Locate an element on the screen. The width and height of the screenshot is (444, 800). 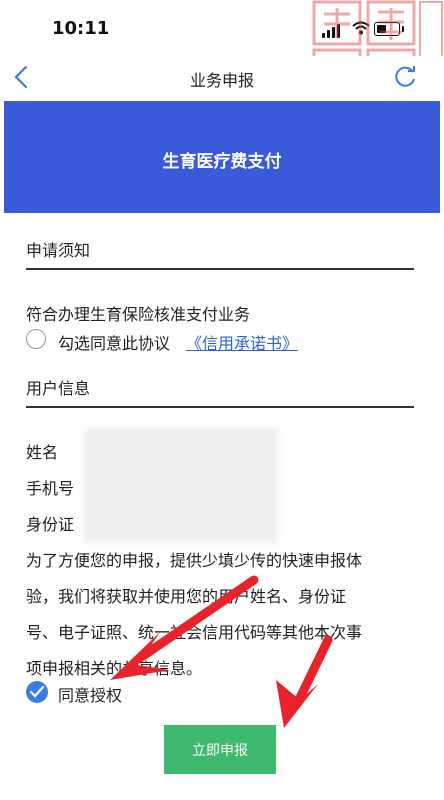
field-label-phone: 手机号 is located at coordinates (50, 488).